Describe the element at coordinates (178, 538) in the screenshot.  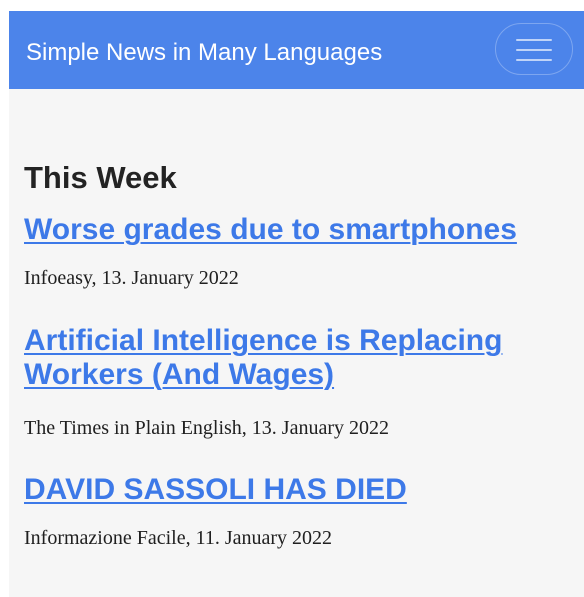
I see `article-source-date: Informazione Facile, 11. January 2022` at that location.